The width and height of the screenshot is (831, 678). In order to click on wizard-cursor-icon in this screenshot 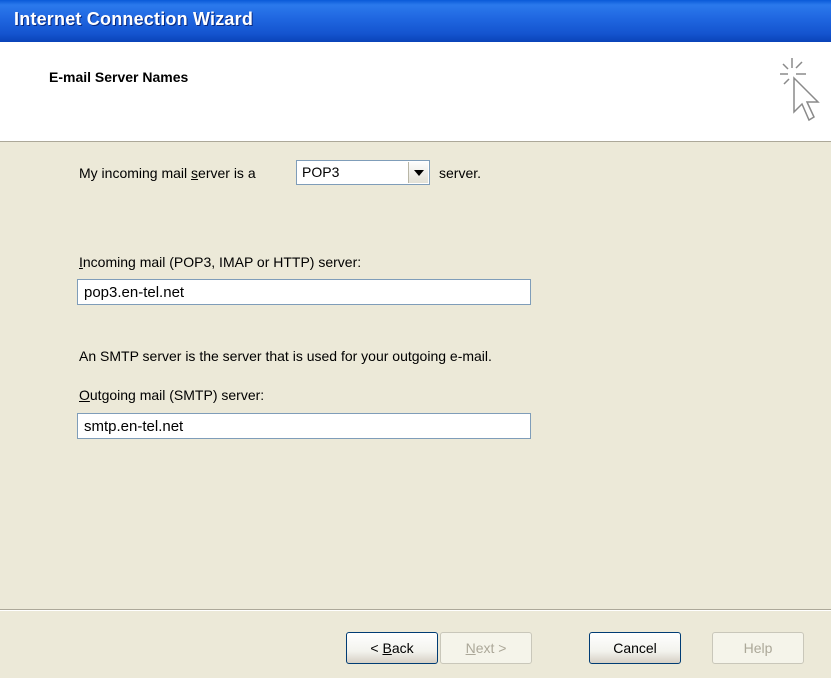, I will do `click(800, 90)`.